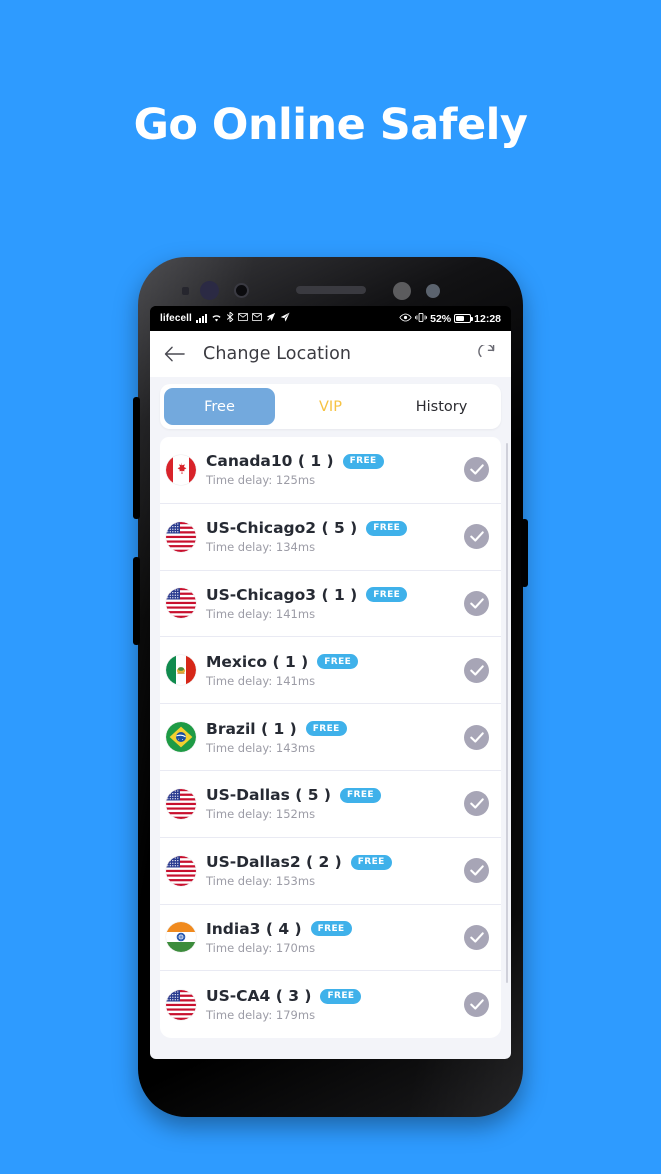 The height and width of the screenshot is (1174, 661). Describe the element at coordinates (259, 996) in the screenshot. I see `server-name: US-CA4 ( 3 )` at that location.